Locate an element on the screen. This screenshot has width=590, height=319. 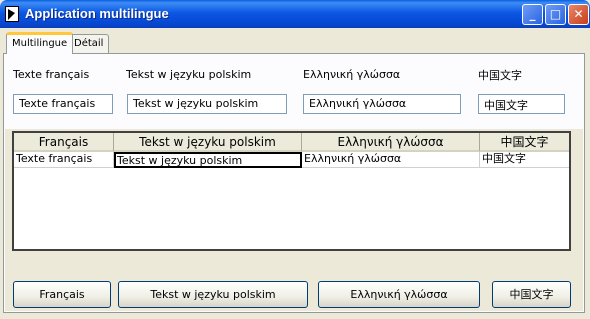
polish-field: Tekst w języku polskim is located at coordinates (207, 104).